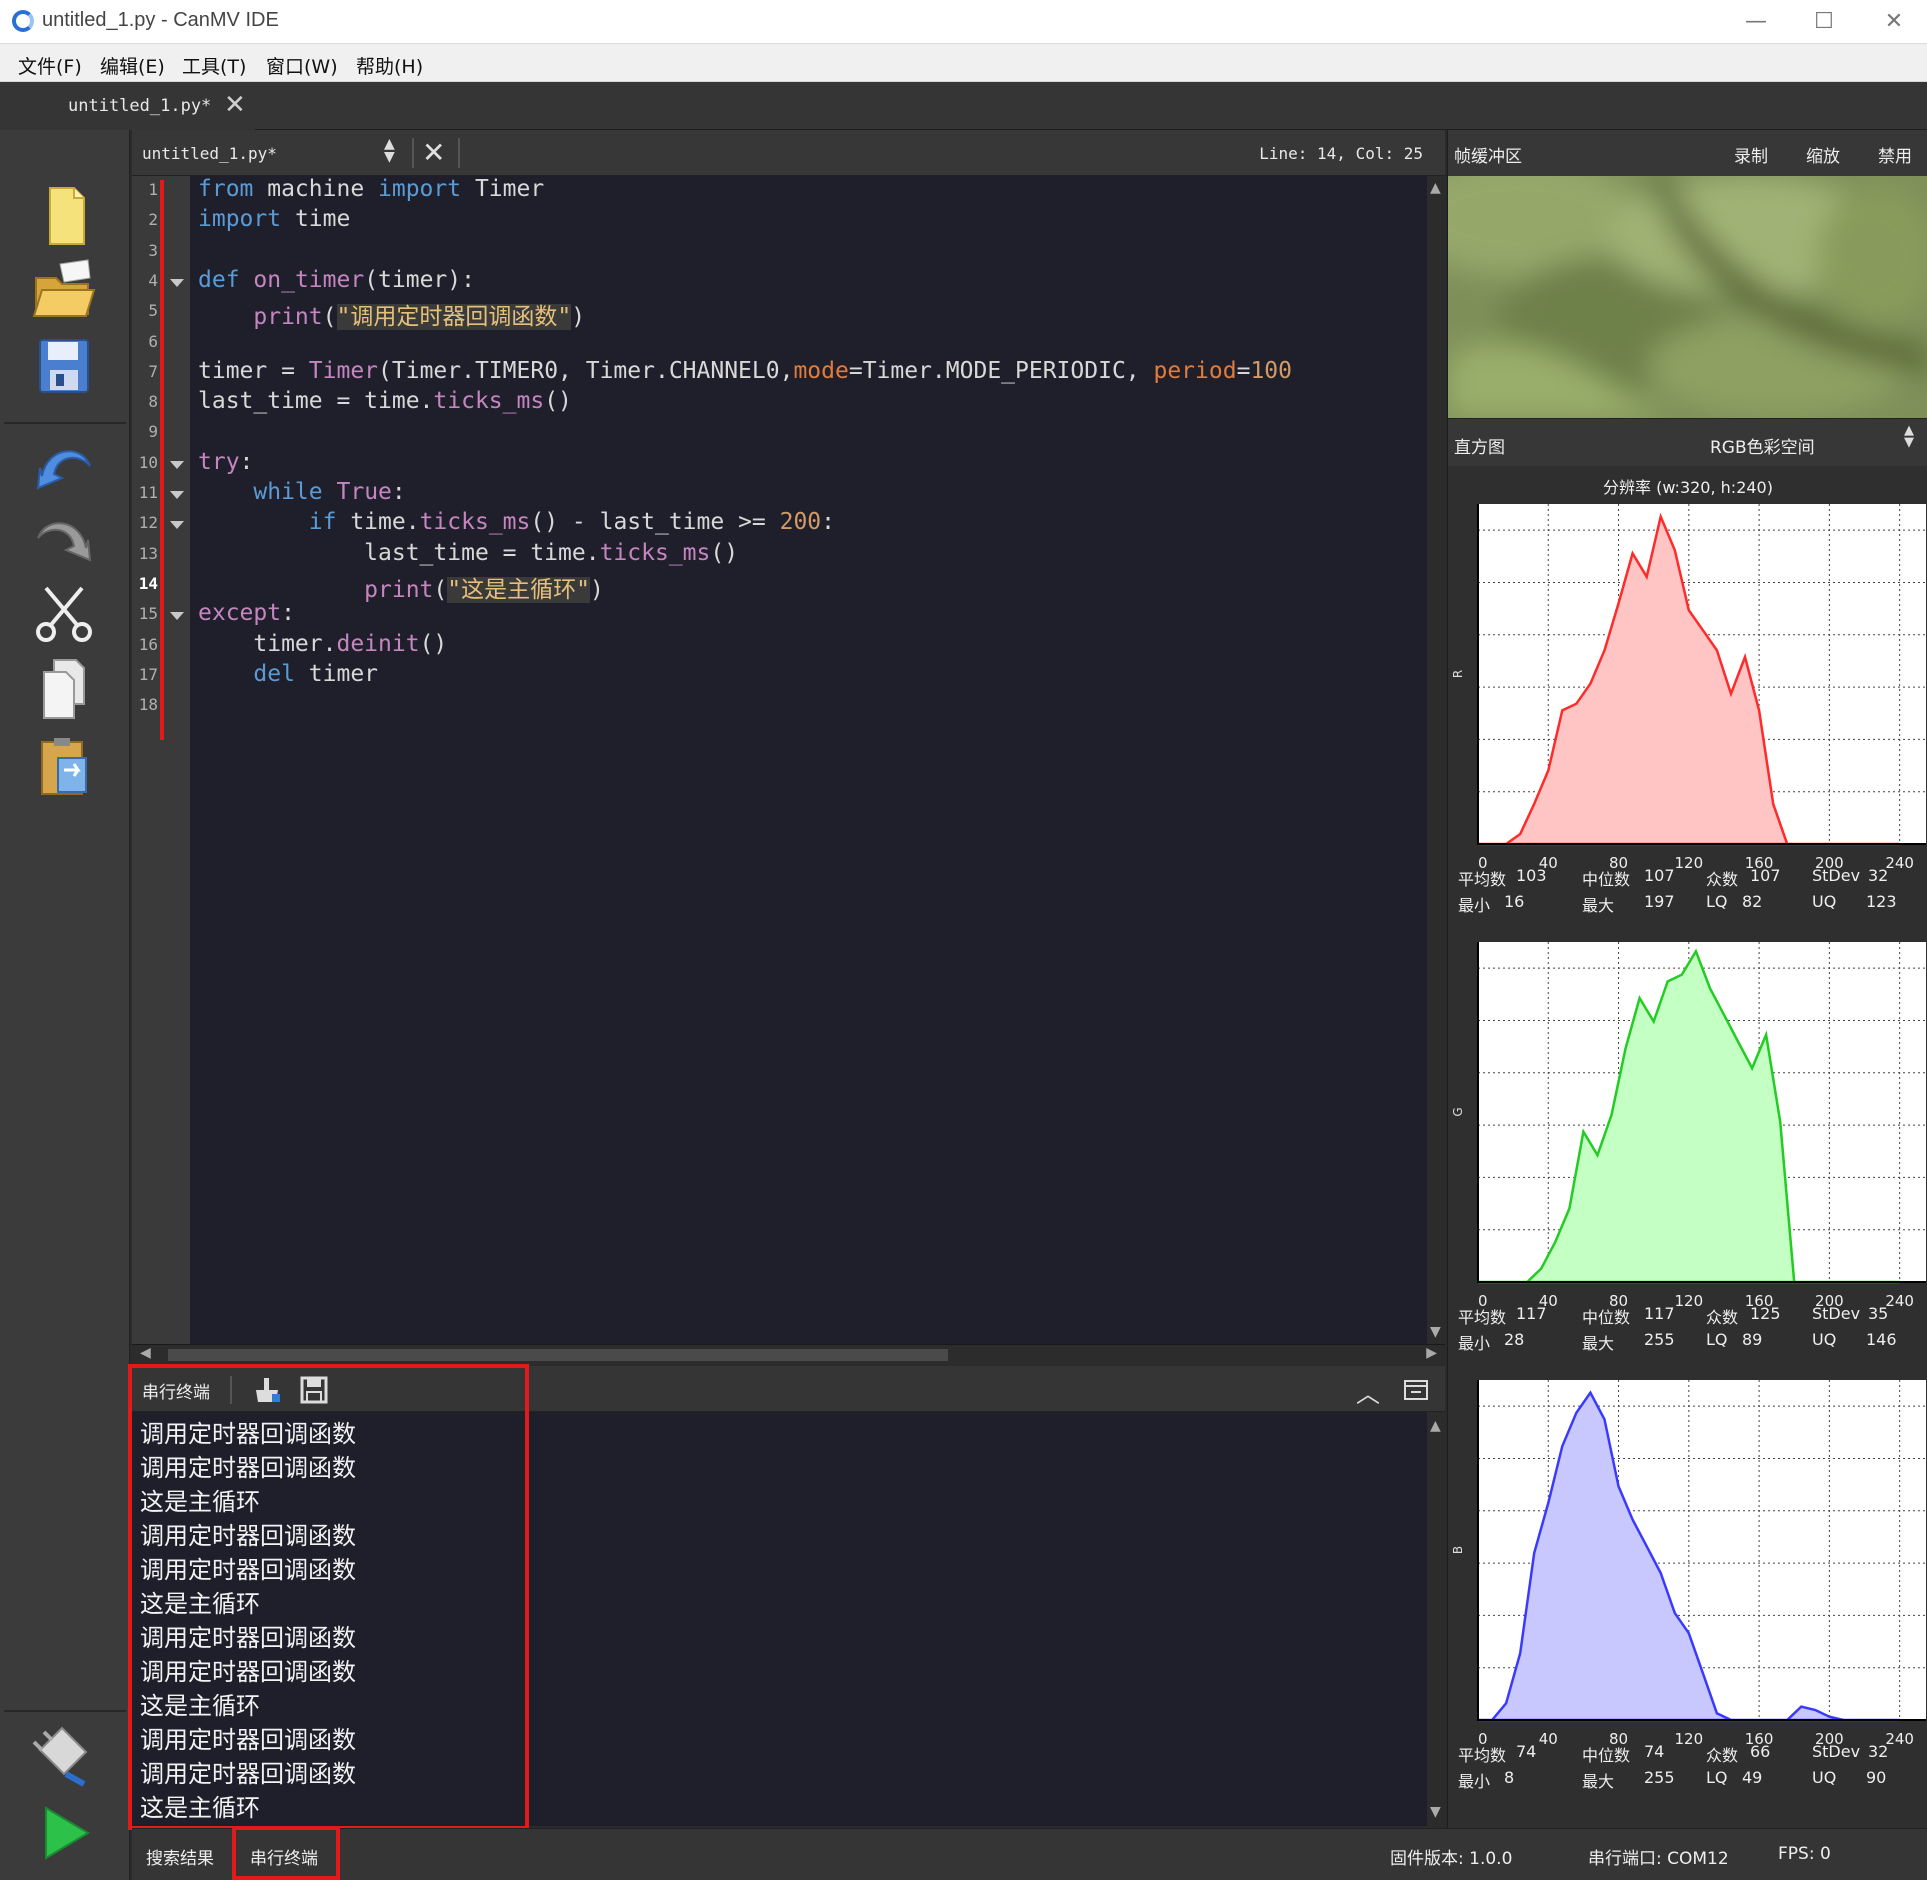 This screenshot has width=1927, height=1880. I want to click on undo-icon, so click(64, 465).